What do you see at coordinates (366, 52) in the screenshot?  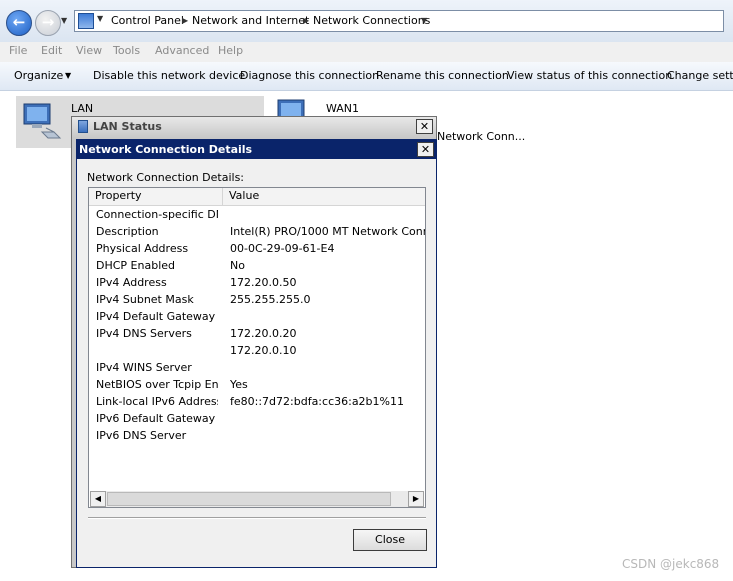 I see `menu-bar: File Edit View Tools Advanced Help` at bounding box center [366, 52].